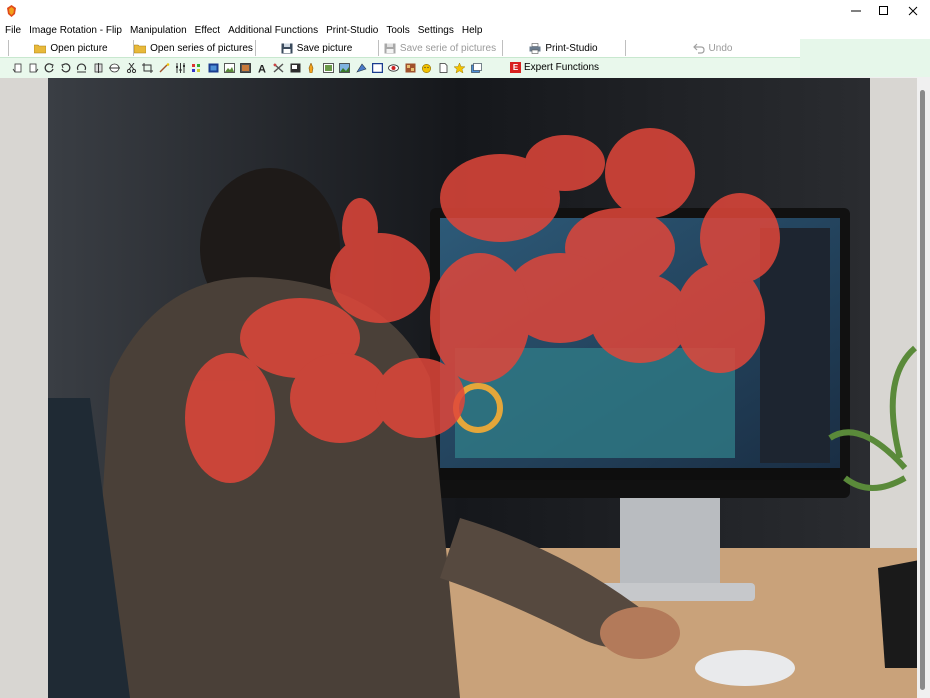 This screenshot has height=698, width=930. I want to click on rotate-180-icon, so click(81, 68).